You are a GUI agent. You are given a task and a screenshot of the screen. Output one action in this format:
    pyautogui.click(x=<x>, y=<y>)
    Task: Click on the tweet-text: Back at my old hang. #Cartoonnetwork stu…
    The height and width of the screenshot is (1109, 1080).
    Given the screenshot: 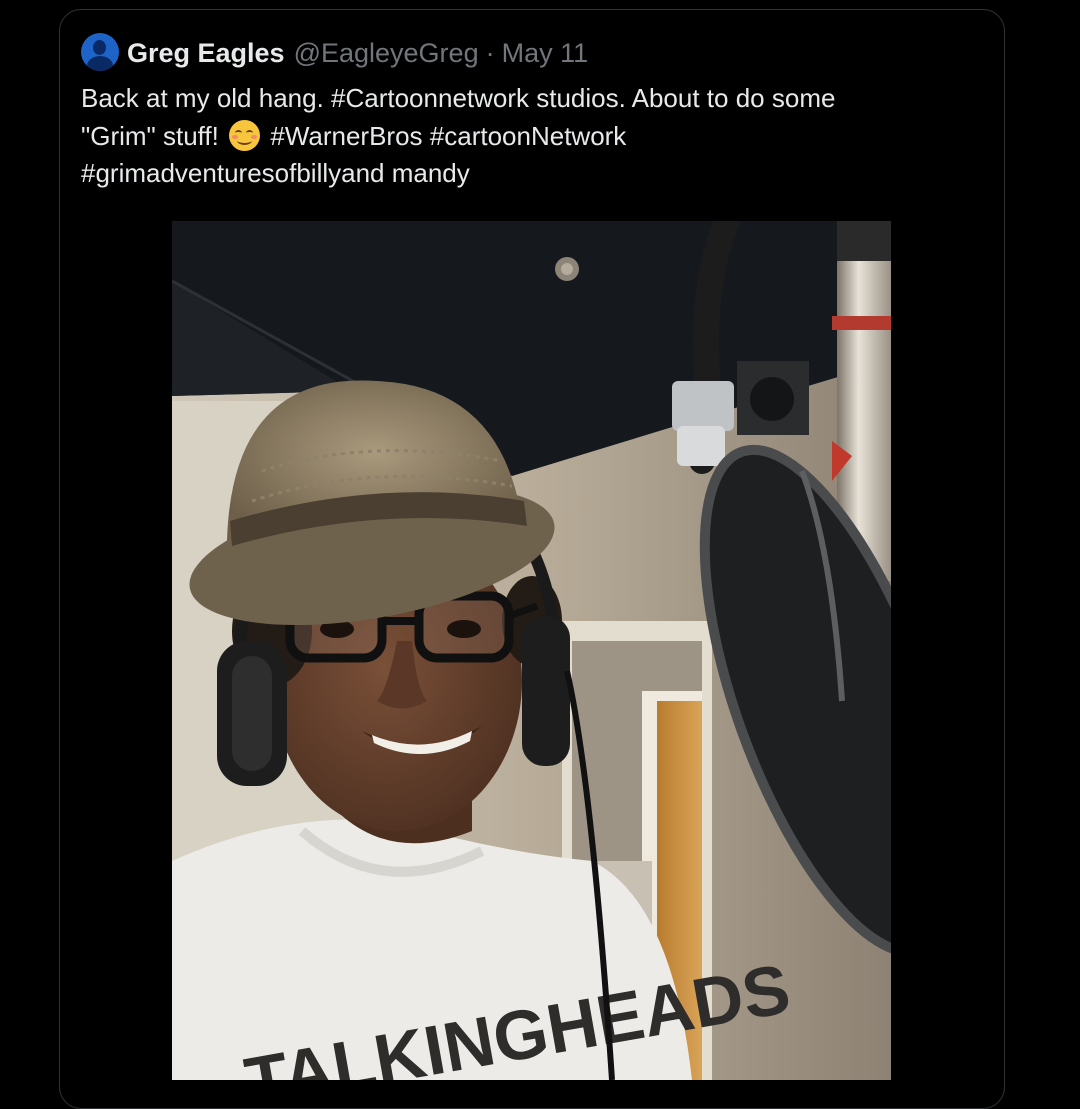 What is the action you would take?
    pyautogui.click(x=531, y=136)
    